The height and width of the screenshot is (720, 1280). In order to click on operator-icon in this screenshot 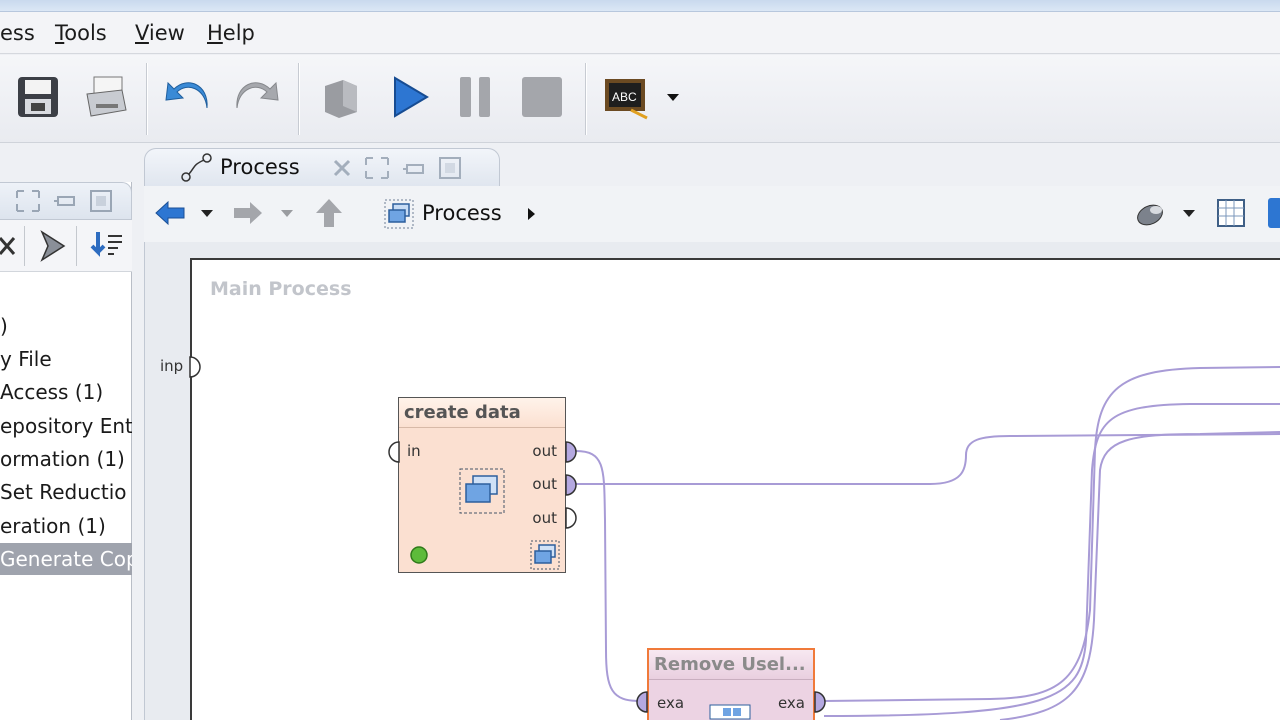, I will do `click(730, 712)`.